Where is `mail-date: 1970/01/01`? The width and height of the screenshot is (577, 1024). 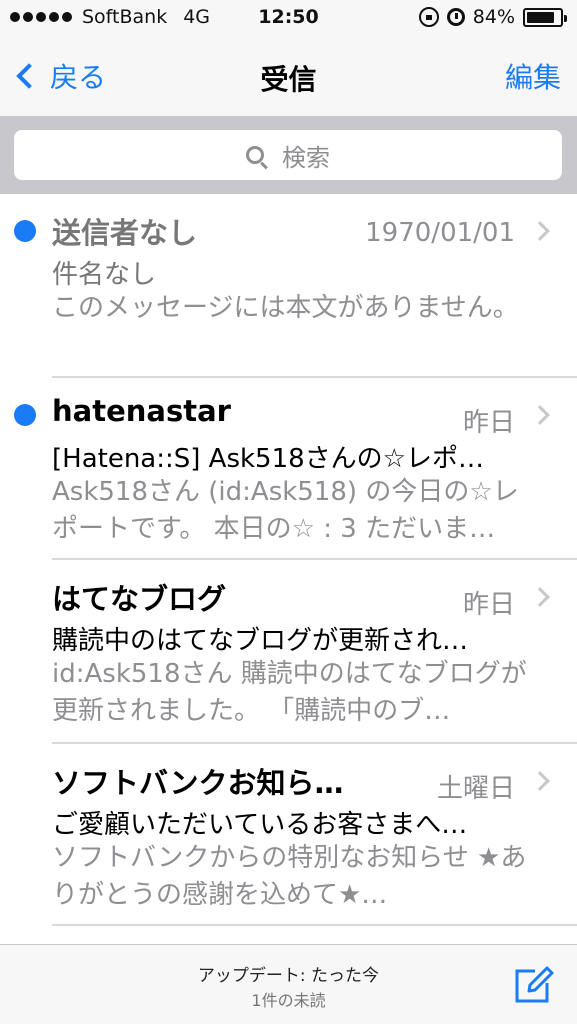
mail-date: 1970/01/01 is located at coordinates (440, 233).